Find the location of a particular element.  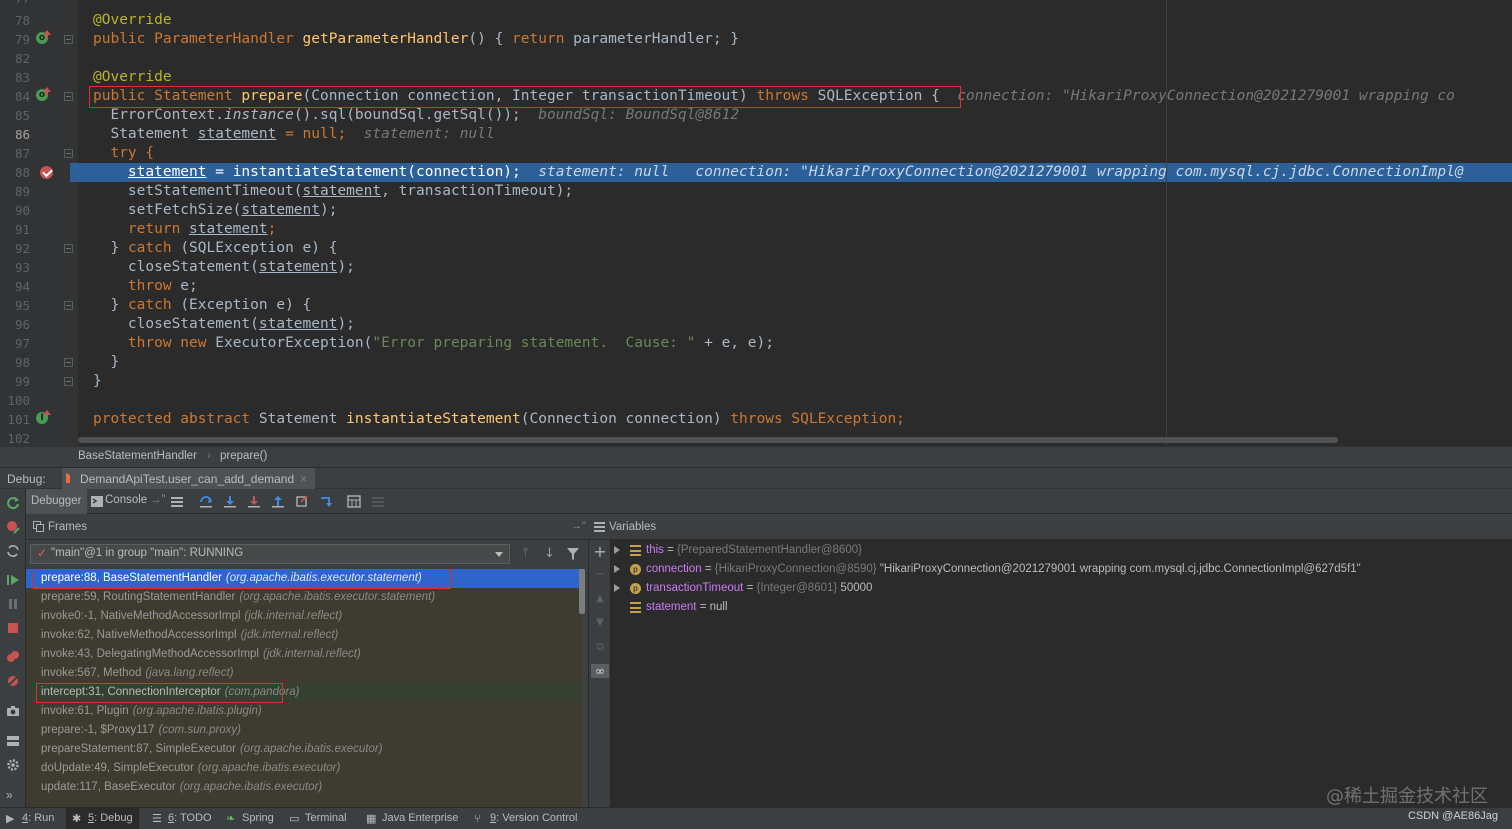

move-down-icon: ▼ is located at coordinates (600, 623).